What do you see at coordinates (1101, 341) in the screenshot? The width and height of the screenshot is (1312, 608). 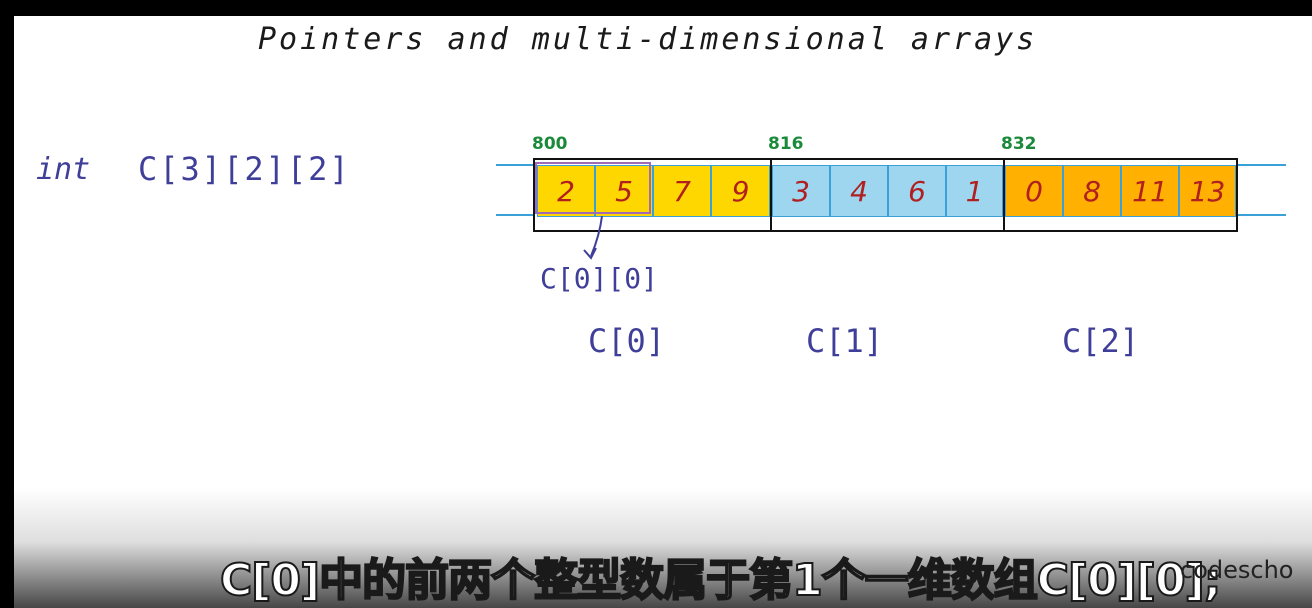 I see `block-label-2: C[2]` at bounding box center [1101, 341].